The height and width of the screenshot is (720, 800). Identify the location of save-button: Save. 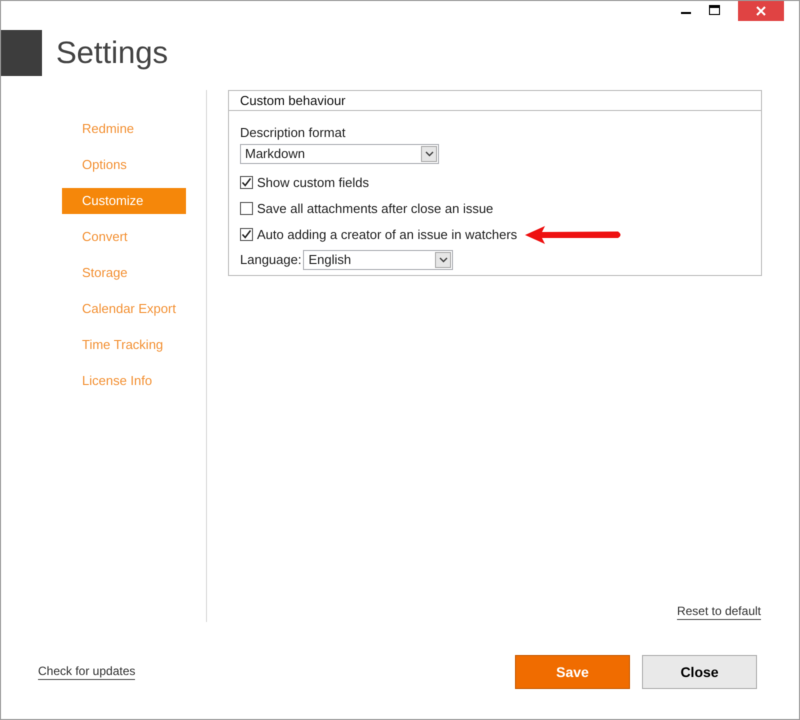
(572, 672).